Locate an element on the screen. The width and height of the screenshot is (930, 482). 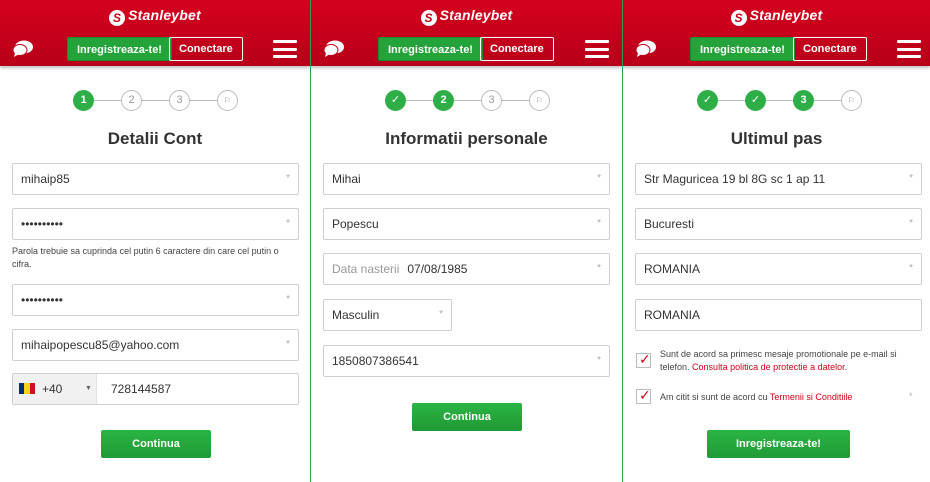
country-select: ROMANIA is located at coordinates (778, 315).